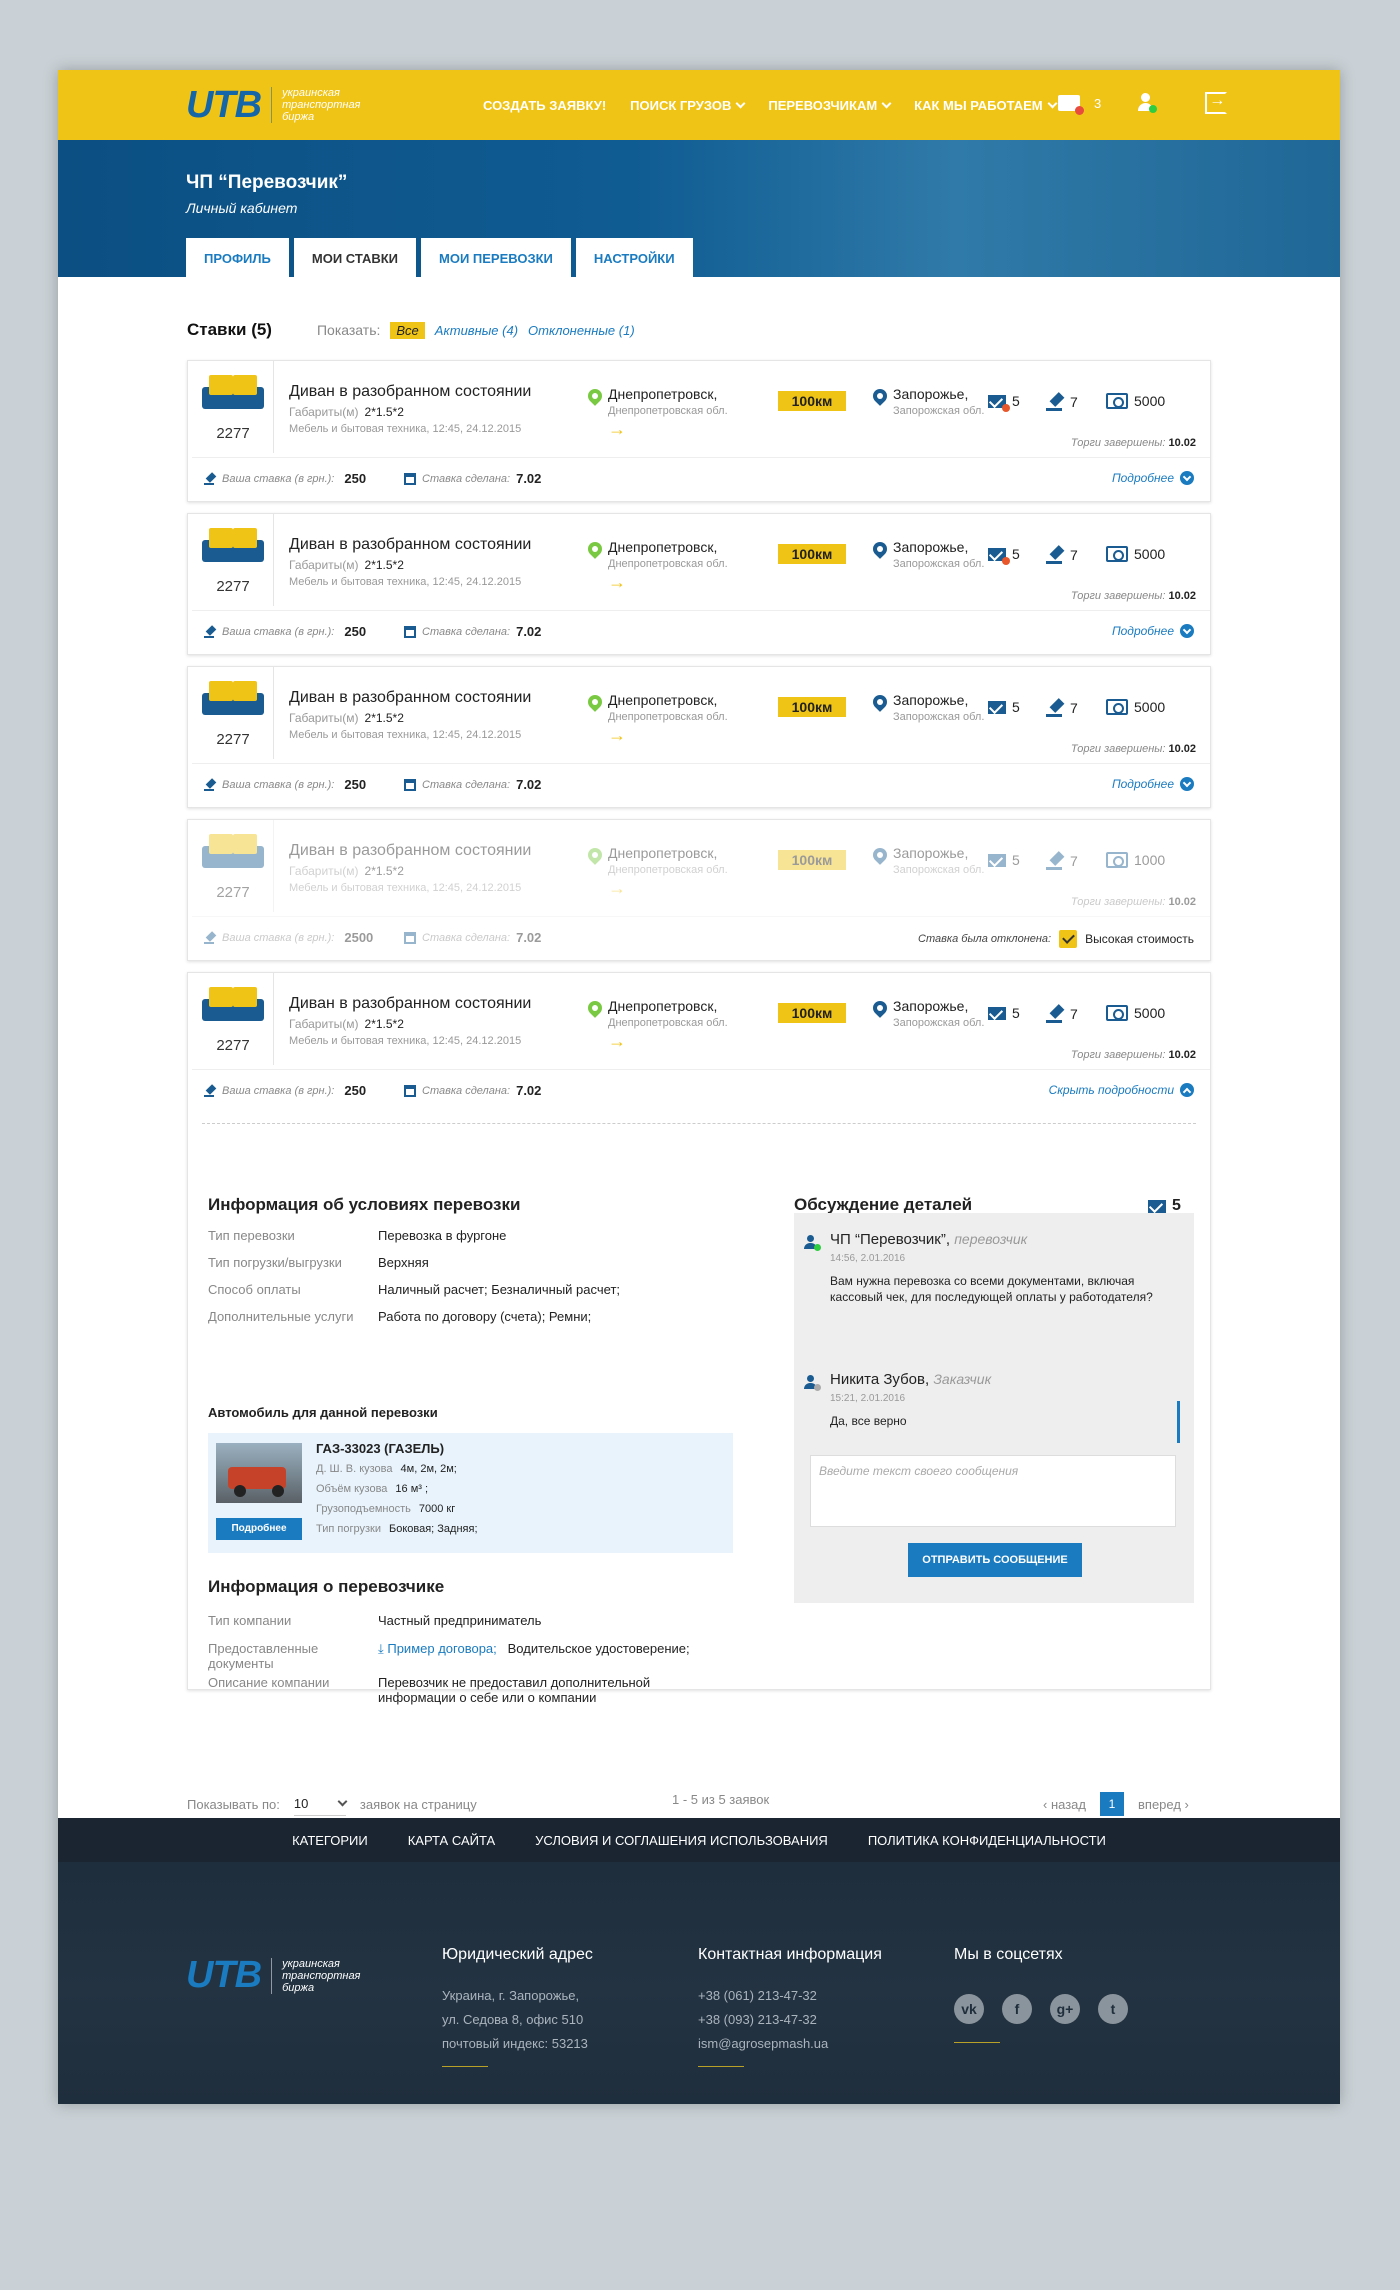  Describe the element at coordinates (410, 1090) in the screenshot. I see `calendar-icon` at that location.